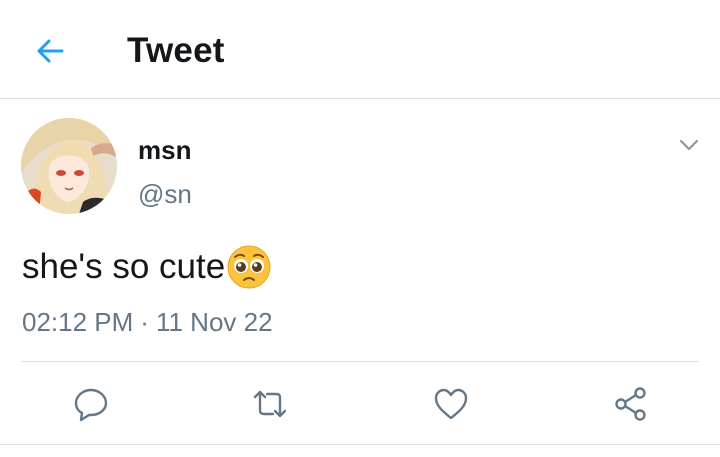 The width and height of the screenshot is (720, 457). I want to click on reply-icon, so click(91, 405).